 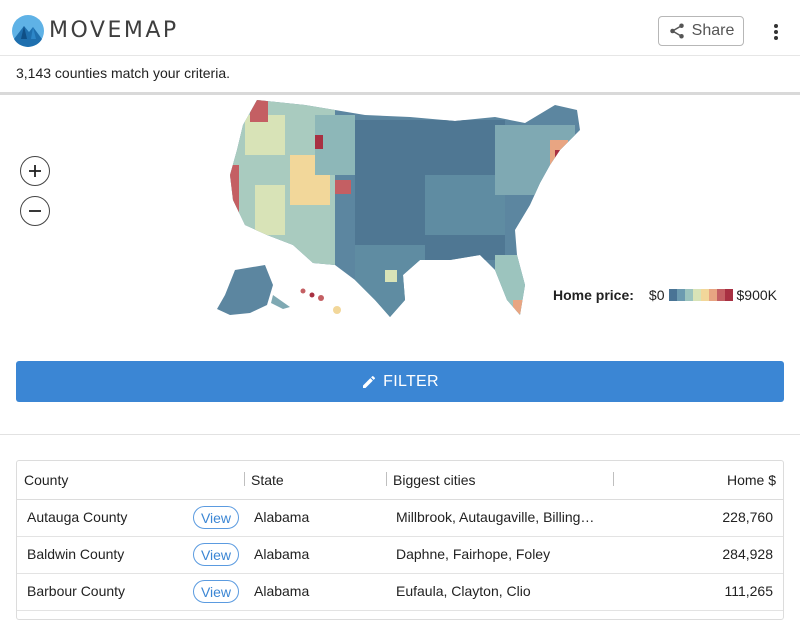 I want to click on share-label: Share, so click(x=713, y=30).